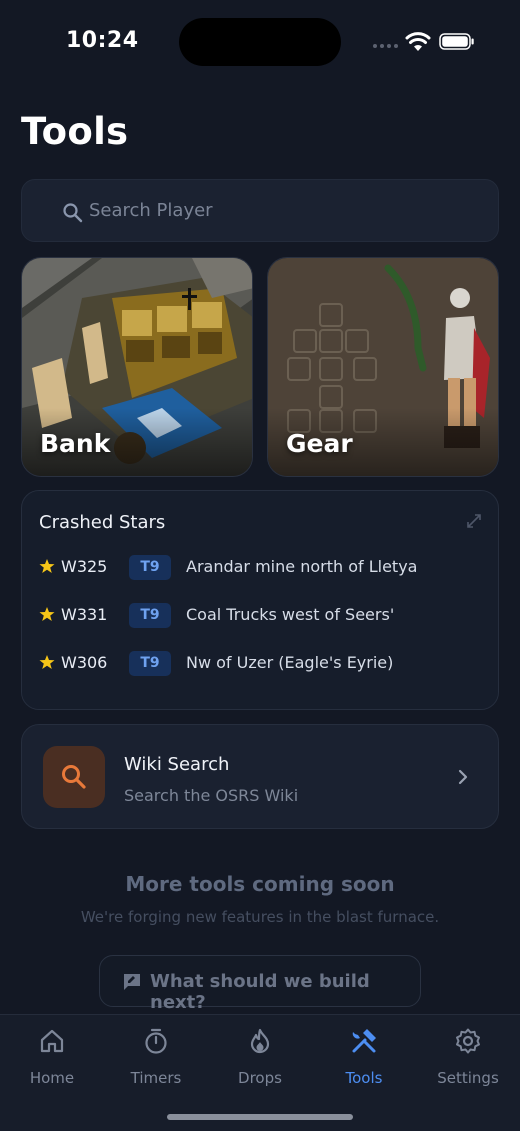 This screenshot has width=520, height=1131. Describe the element at coordinates (418, 41) in the screenshot. I see `wifi-icon` at that location.